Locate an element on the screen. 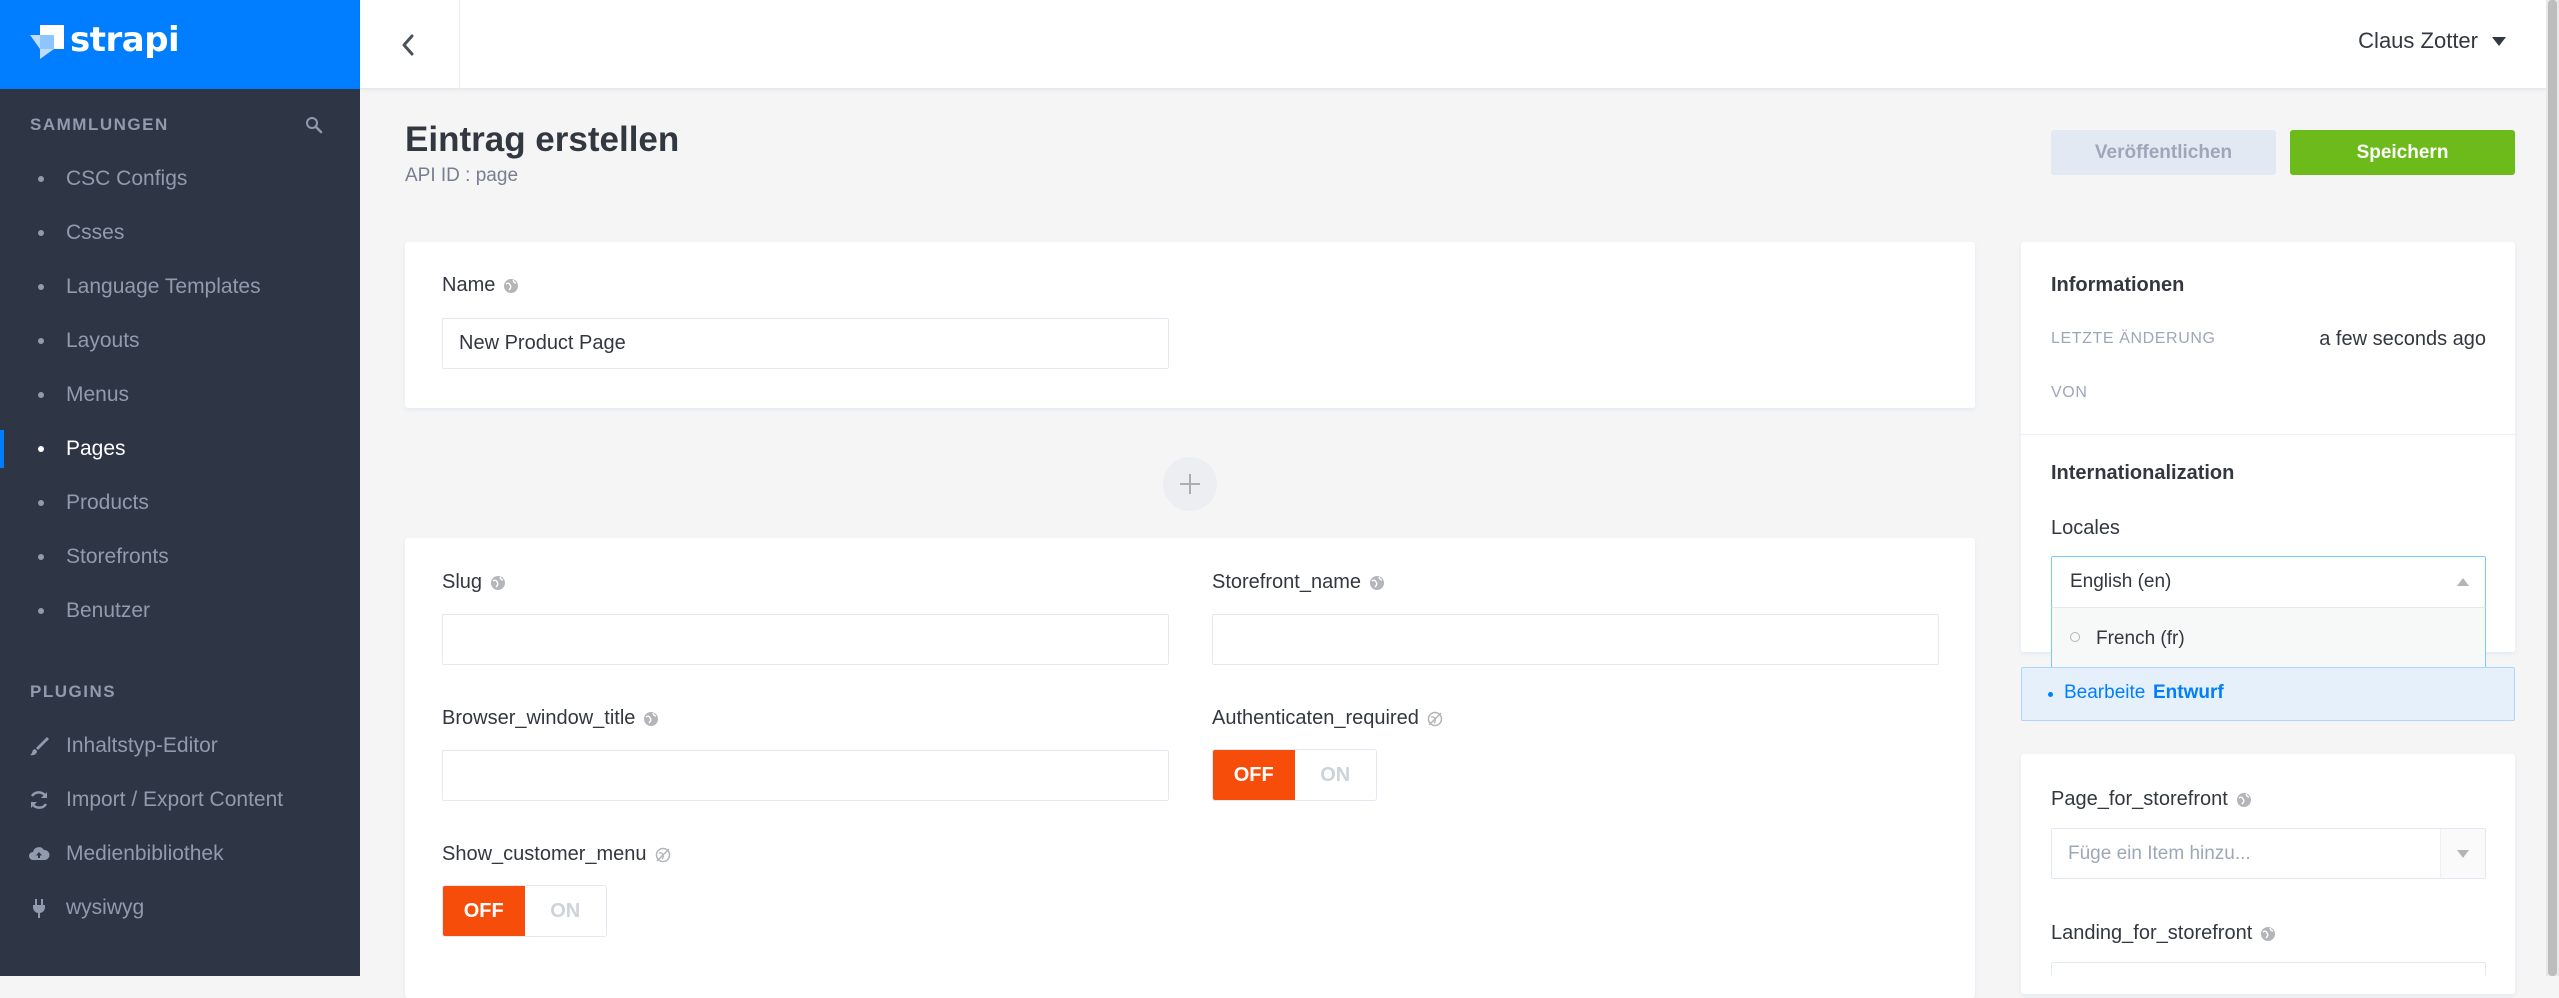 The height and width of the screenshot is (998, 2559). landing-for-storefront-field-label: Landing_for_storefront is located at coordinates (2163, 933).